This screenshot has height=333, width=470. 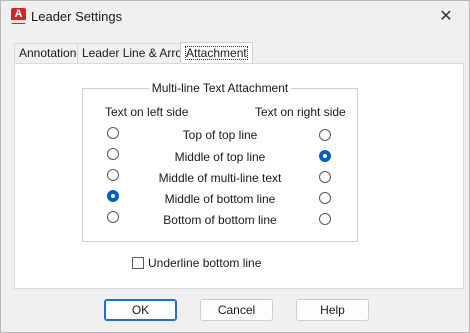 I want to click on underline-bottom-line-checkbox, so click(x=138, y=263).